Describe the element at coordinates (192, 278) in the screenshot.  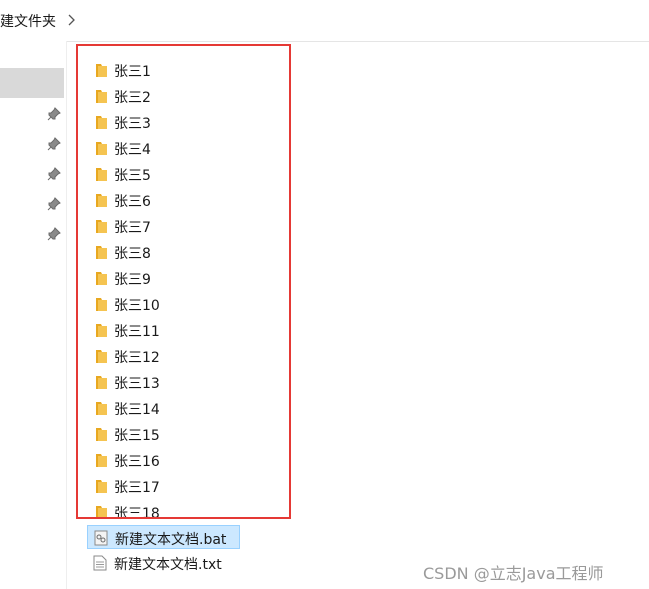
I see `folder-item: 张三9` at that location.